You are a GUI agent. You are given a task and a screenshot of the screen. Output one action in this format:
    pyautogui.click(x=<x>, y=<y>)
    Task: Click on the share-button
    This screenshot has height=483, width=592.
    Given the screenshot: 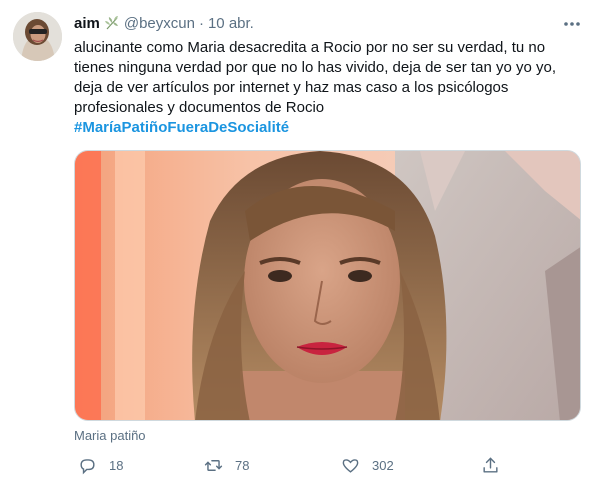 What is the action you would take?
    pyautogui.click(x=490, y=465)
    